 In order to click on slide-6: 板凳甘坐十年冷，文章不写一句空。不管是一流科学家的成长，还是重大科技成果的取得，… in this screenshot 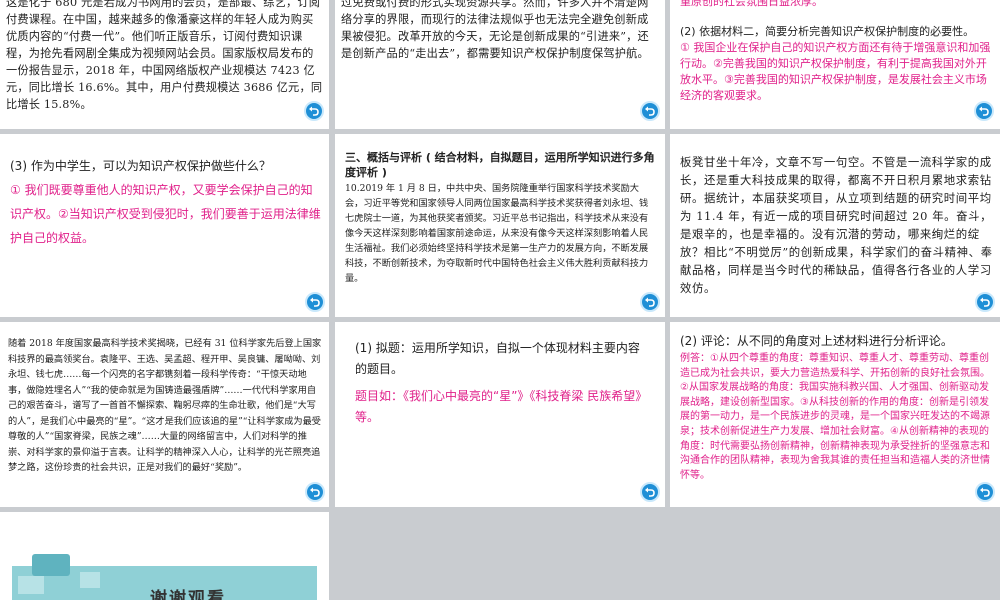, I will do `click(835, 225)`.